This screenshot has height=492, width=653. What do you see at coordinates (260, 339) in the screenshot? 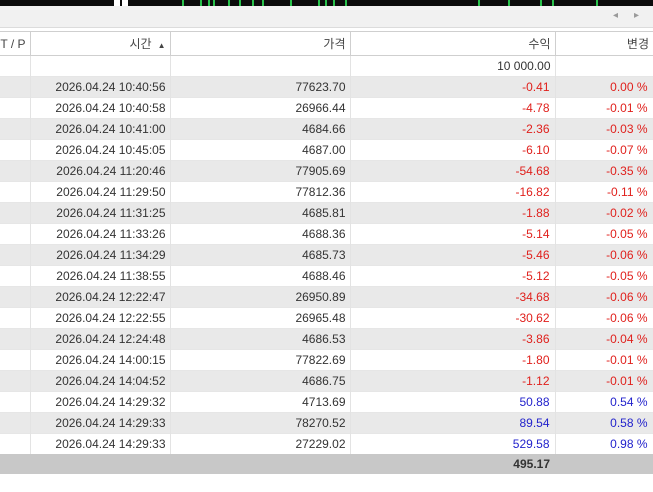
I see `price-cell: 4686.53` at bounding box center [260, 339].